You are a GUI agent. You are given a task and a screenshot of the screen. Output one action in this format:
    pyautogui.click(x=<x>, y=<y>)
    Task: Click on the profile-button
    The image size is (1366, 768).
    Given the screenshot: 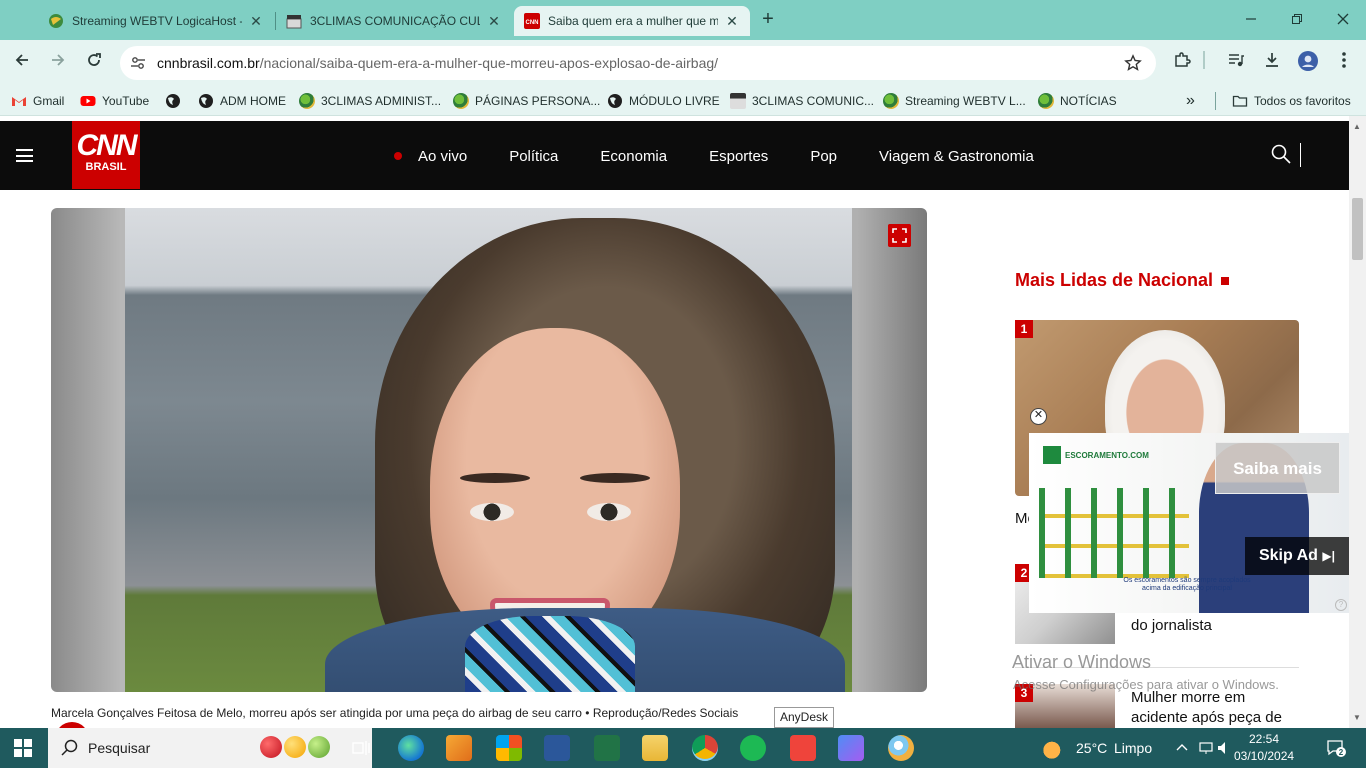 What is the action you would take?
    pyautogui.click(x=1308, y=63)
    